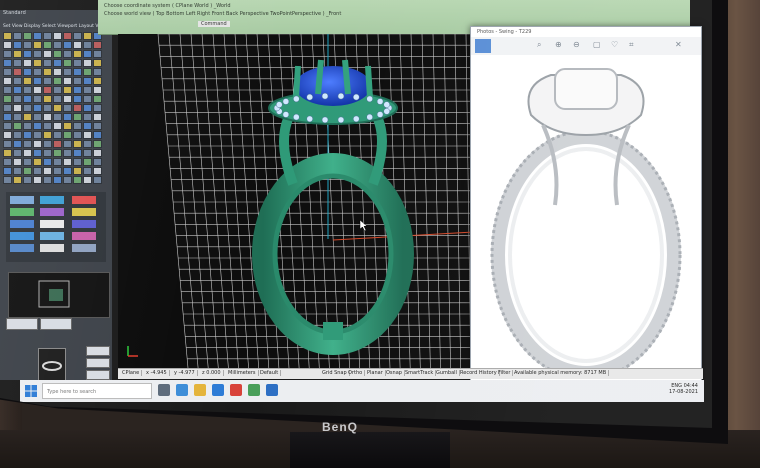  Describe the element at coordinates (447, 373) in the screenshot. I see `status-gumball: Gumball` at that location.